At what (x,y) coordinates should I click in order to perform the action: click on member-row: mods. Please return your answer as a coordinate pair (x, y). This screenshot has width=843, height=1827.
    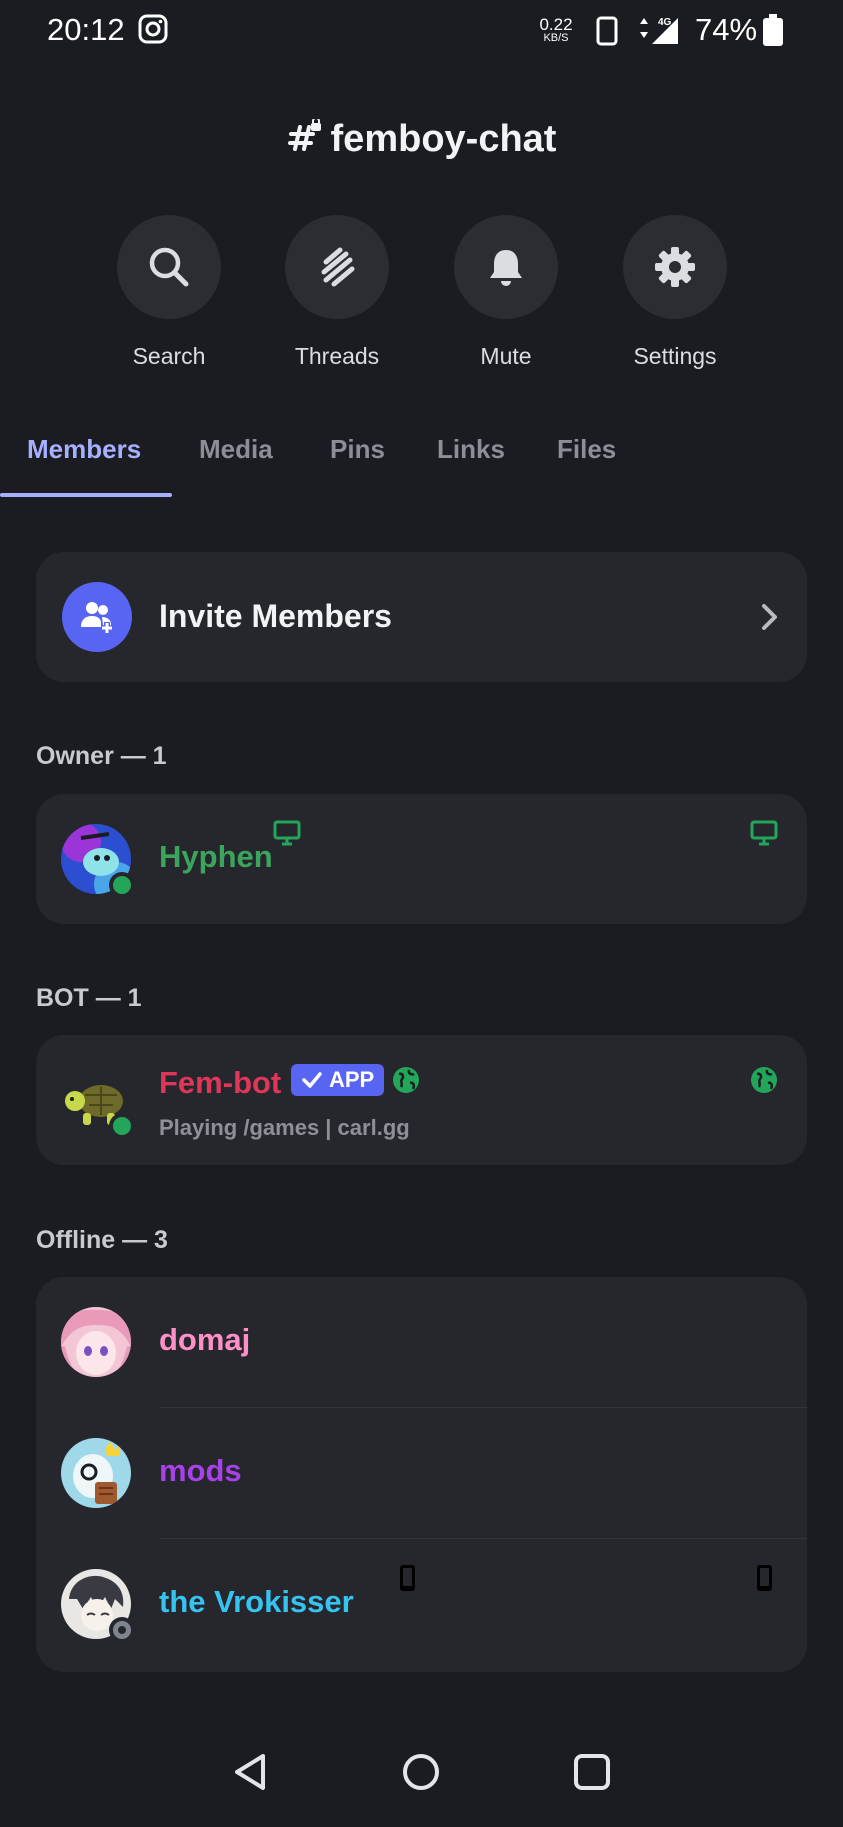
    Looking at the image, I should click on (421, 1473).